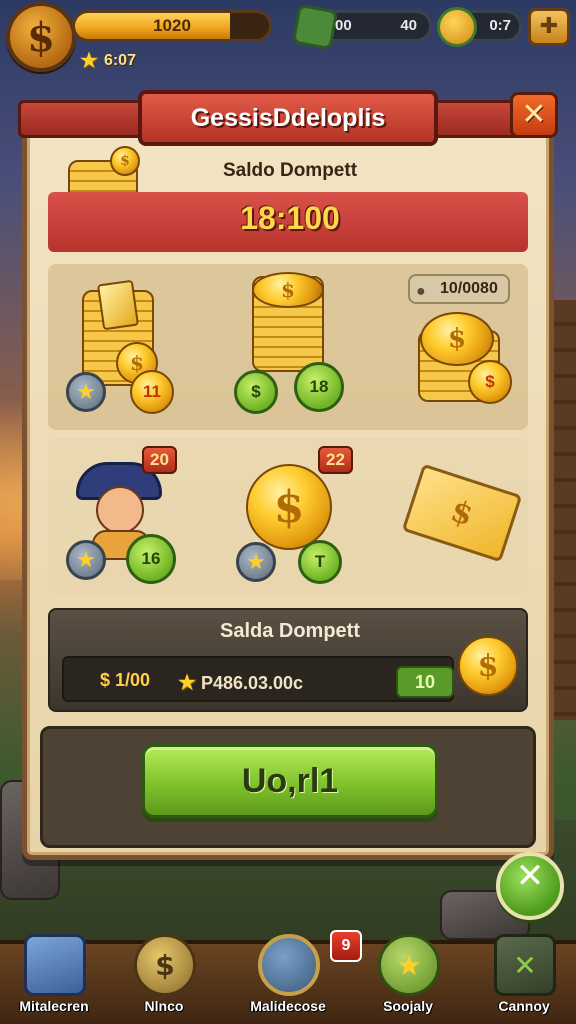  What do you see at coordinates (54, 1006) in the screenshot?
I see `nav-label: Mitalecren` at bounding box center [54, 1006].